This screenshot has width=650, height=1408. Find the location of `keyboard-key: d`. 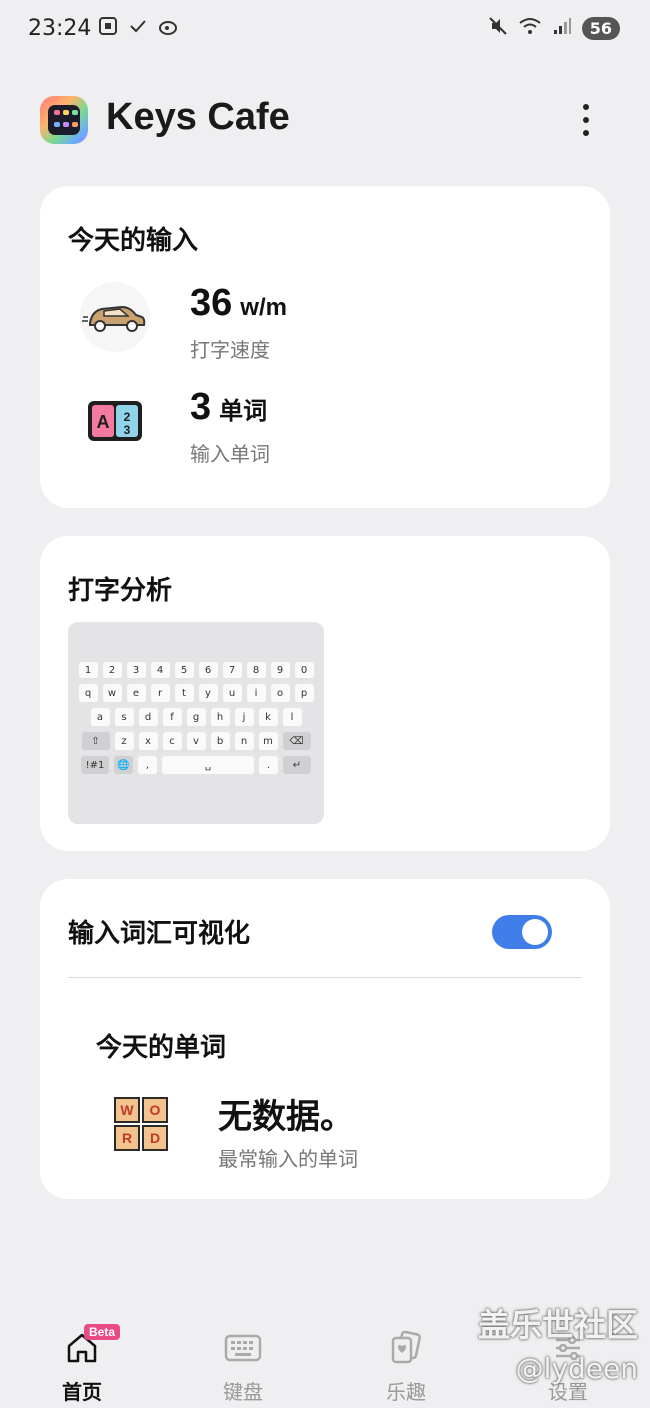

keyboard-key: d is located at coordinates (148, 717).